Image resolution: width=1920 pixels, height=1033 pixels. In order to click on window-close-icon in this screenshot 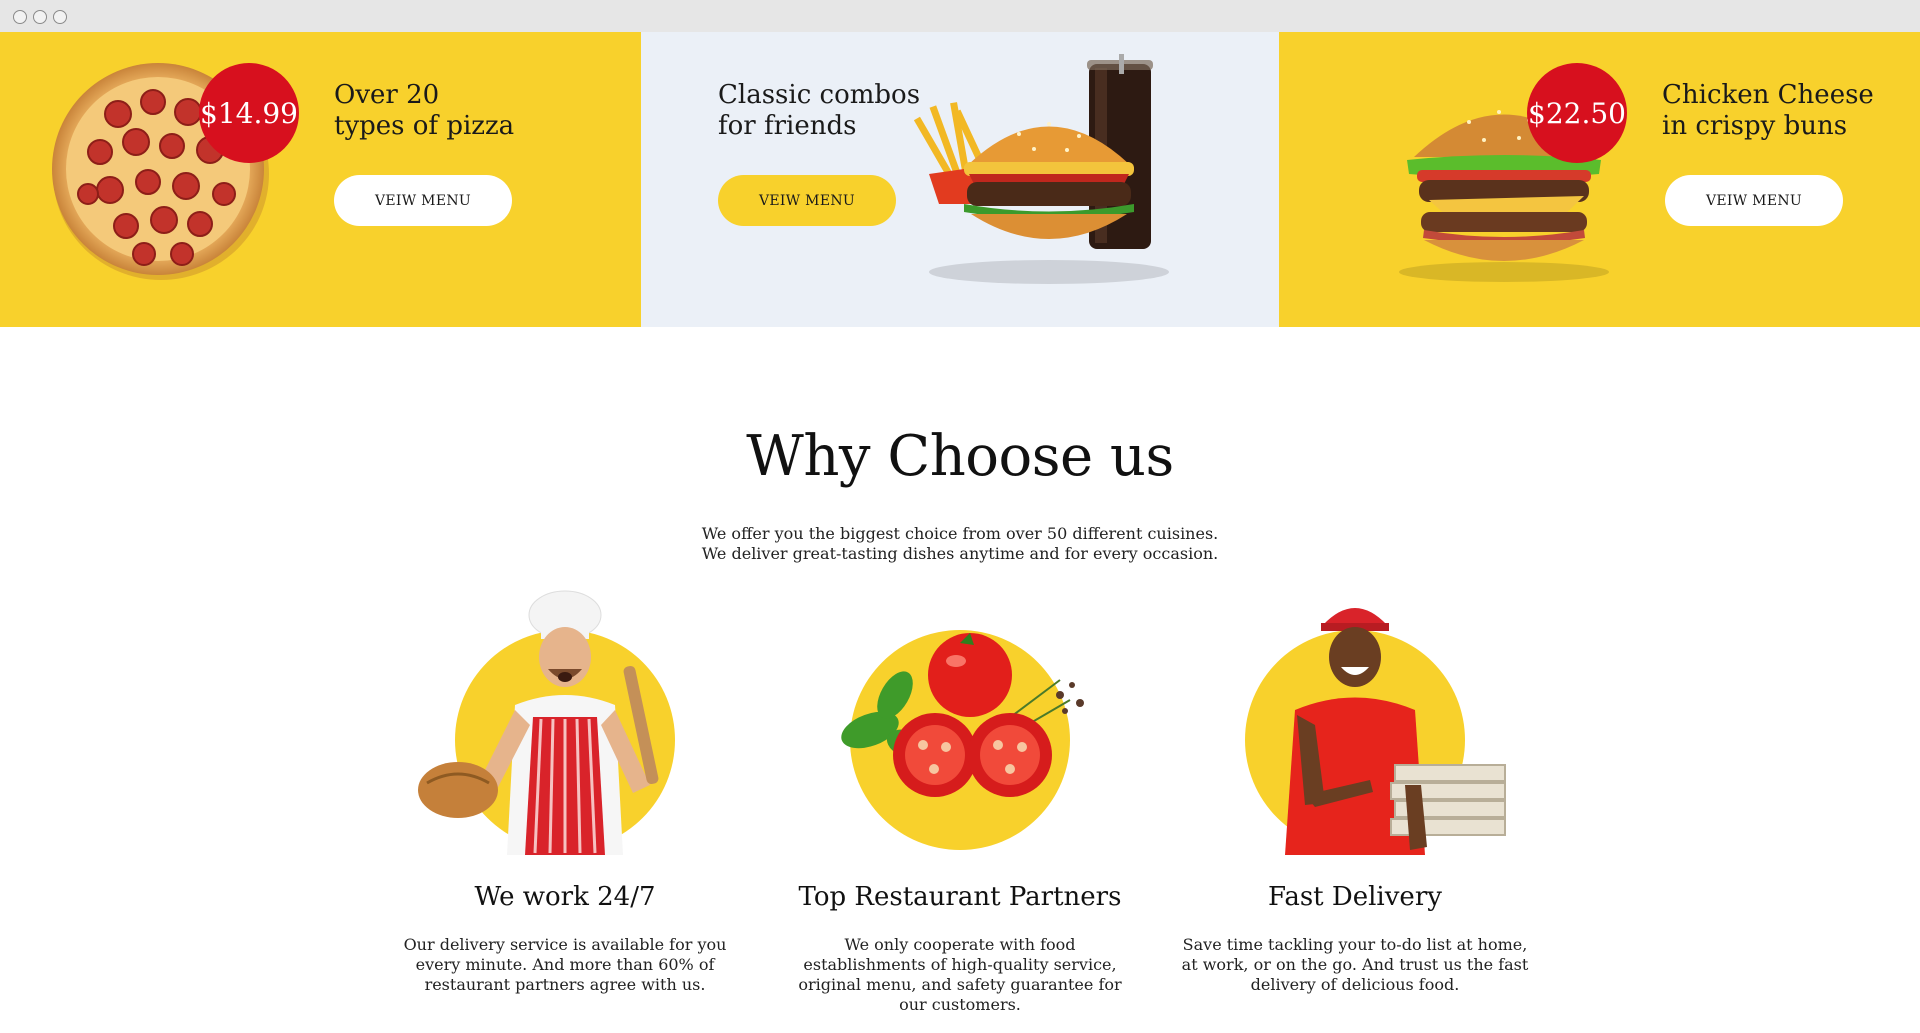, I will do `click(20, 17)`.